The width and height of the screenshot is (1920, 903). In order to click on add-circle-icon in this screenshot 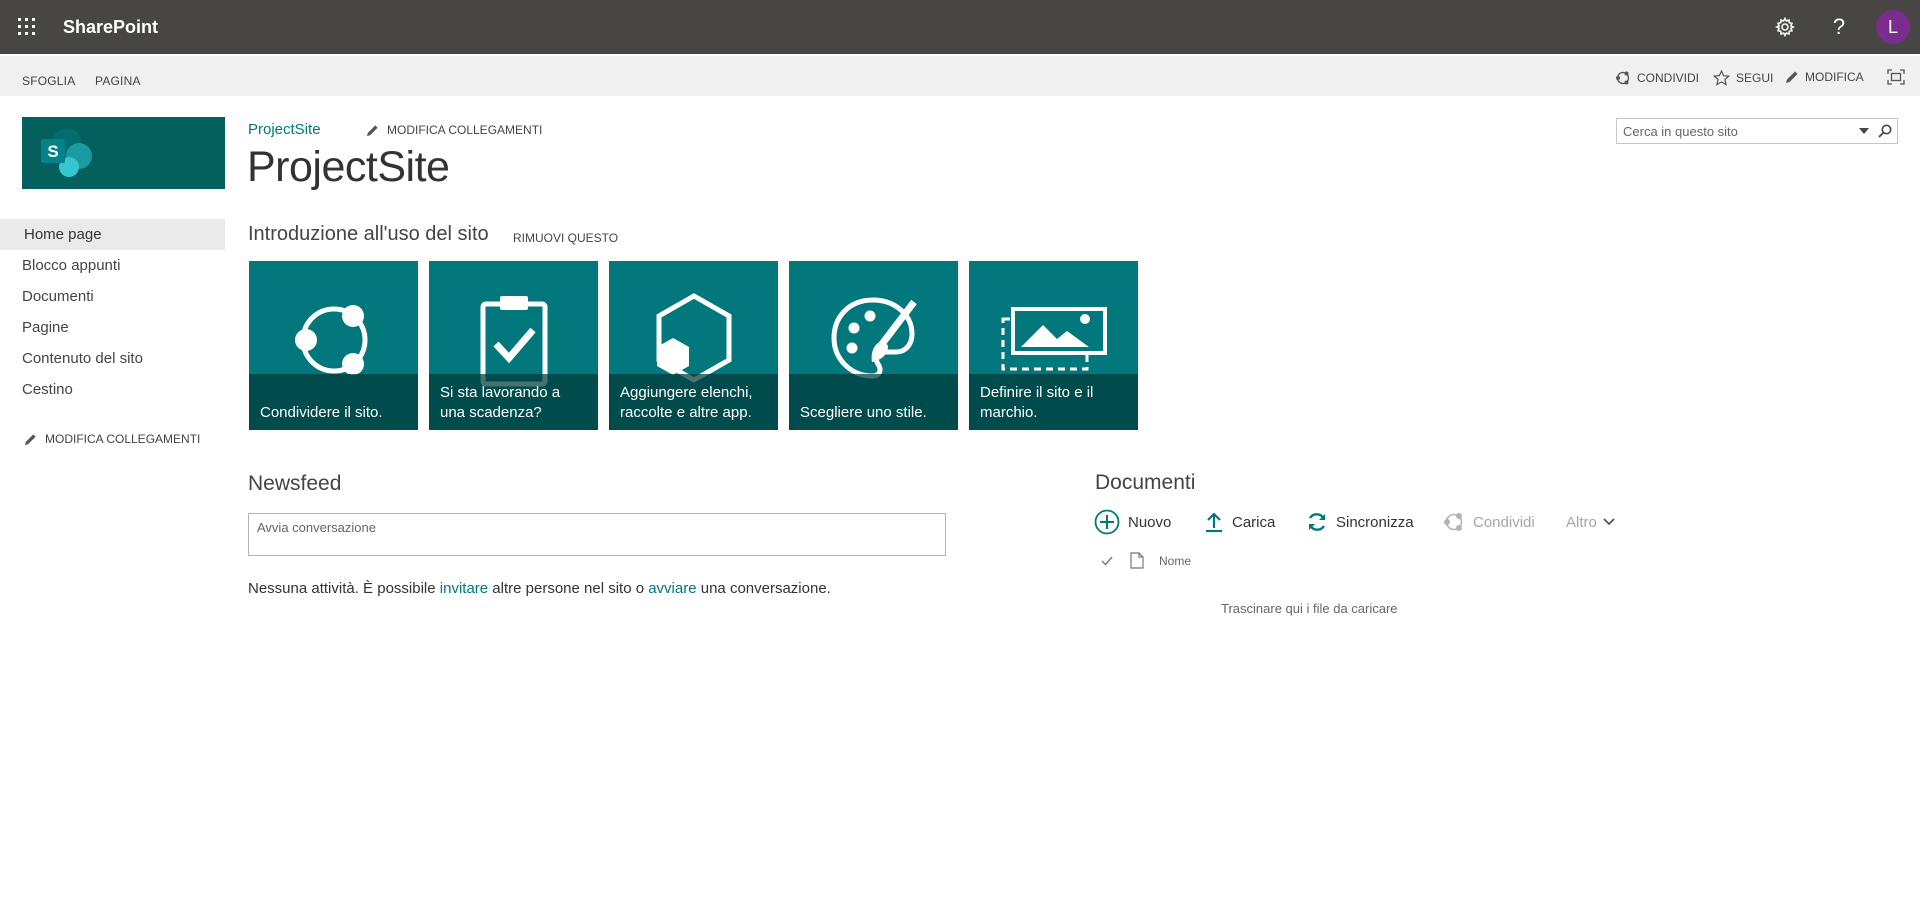, I will do `click(1107, 522)`.